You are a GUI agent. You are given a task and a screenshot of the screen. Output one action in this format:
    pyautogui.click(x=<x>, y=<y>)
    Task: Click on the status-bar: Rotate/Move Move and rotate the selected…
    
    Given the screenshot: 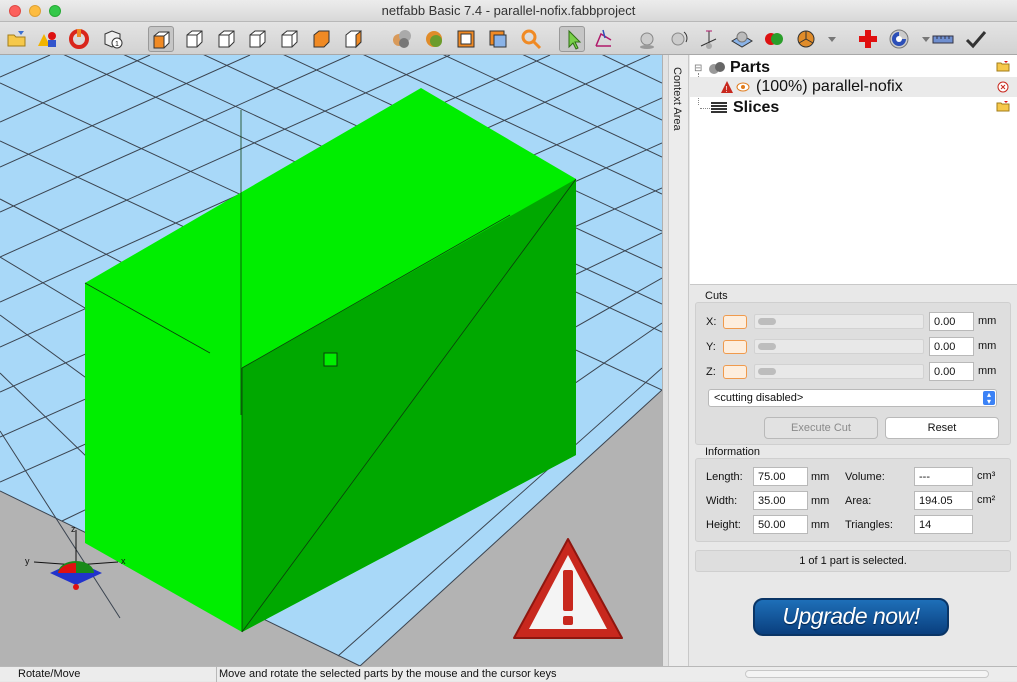 What is the action you would take?
    pyautogui.click(x=508, y=674)
    